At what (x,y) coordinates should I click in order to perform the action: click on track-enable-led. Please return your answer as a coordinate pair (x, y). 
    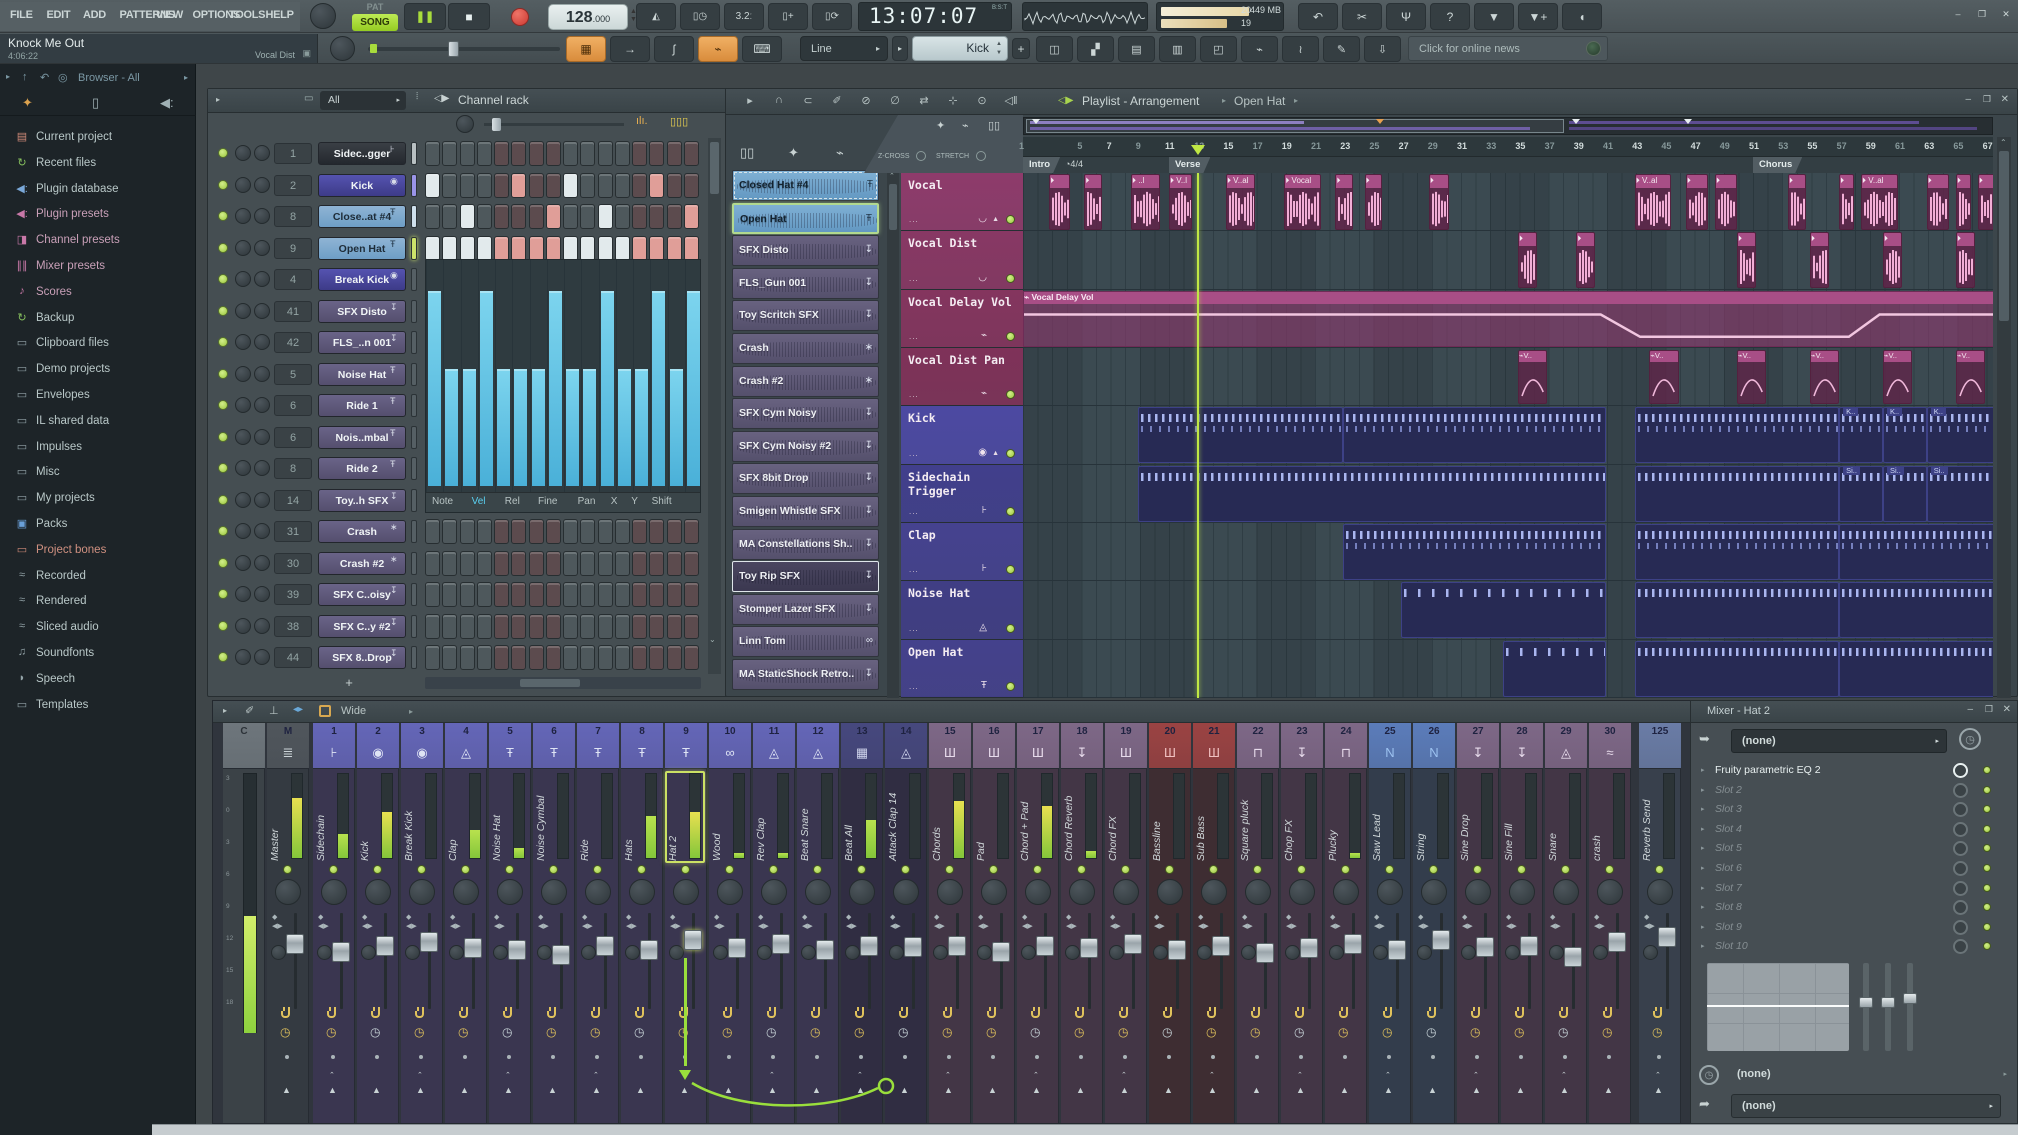
    Looking at the image, I should click on (1010, 570).